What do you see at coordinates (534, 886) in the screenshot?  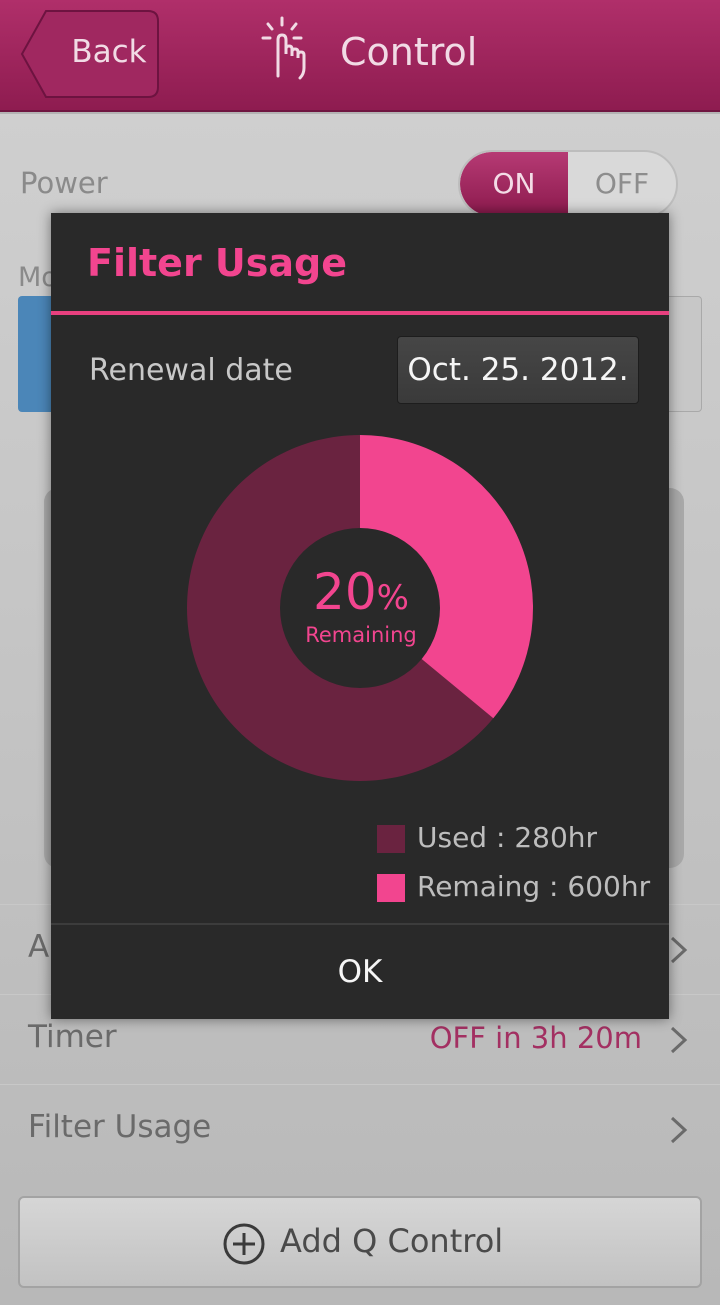 I see `legend-label-remaining: Remaing : 600hr` at bounding box center [534, 886].